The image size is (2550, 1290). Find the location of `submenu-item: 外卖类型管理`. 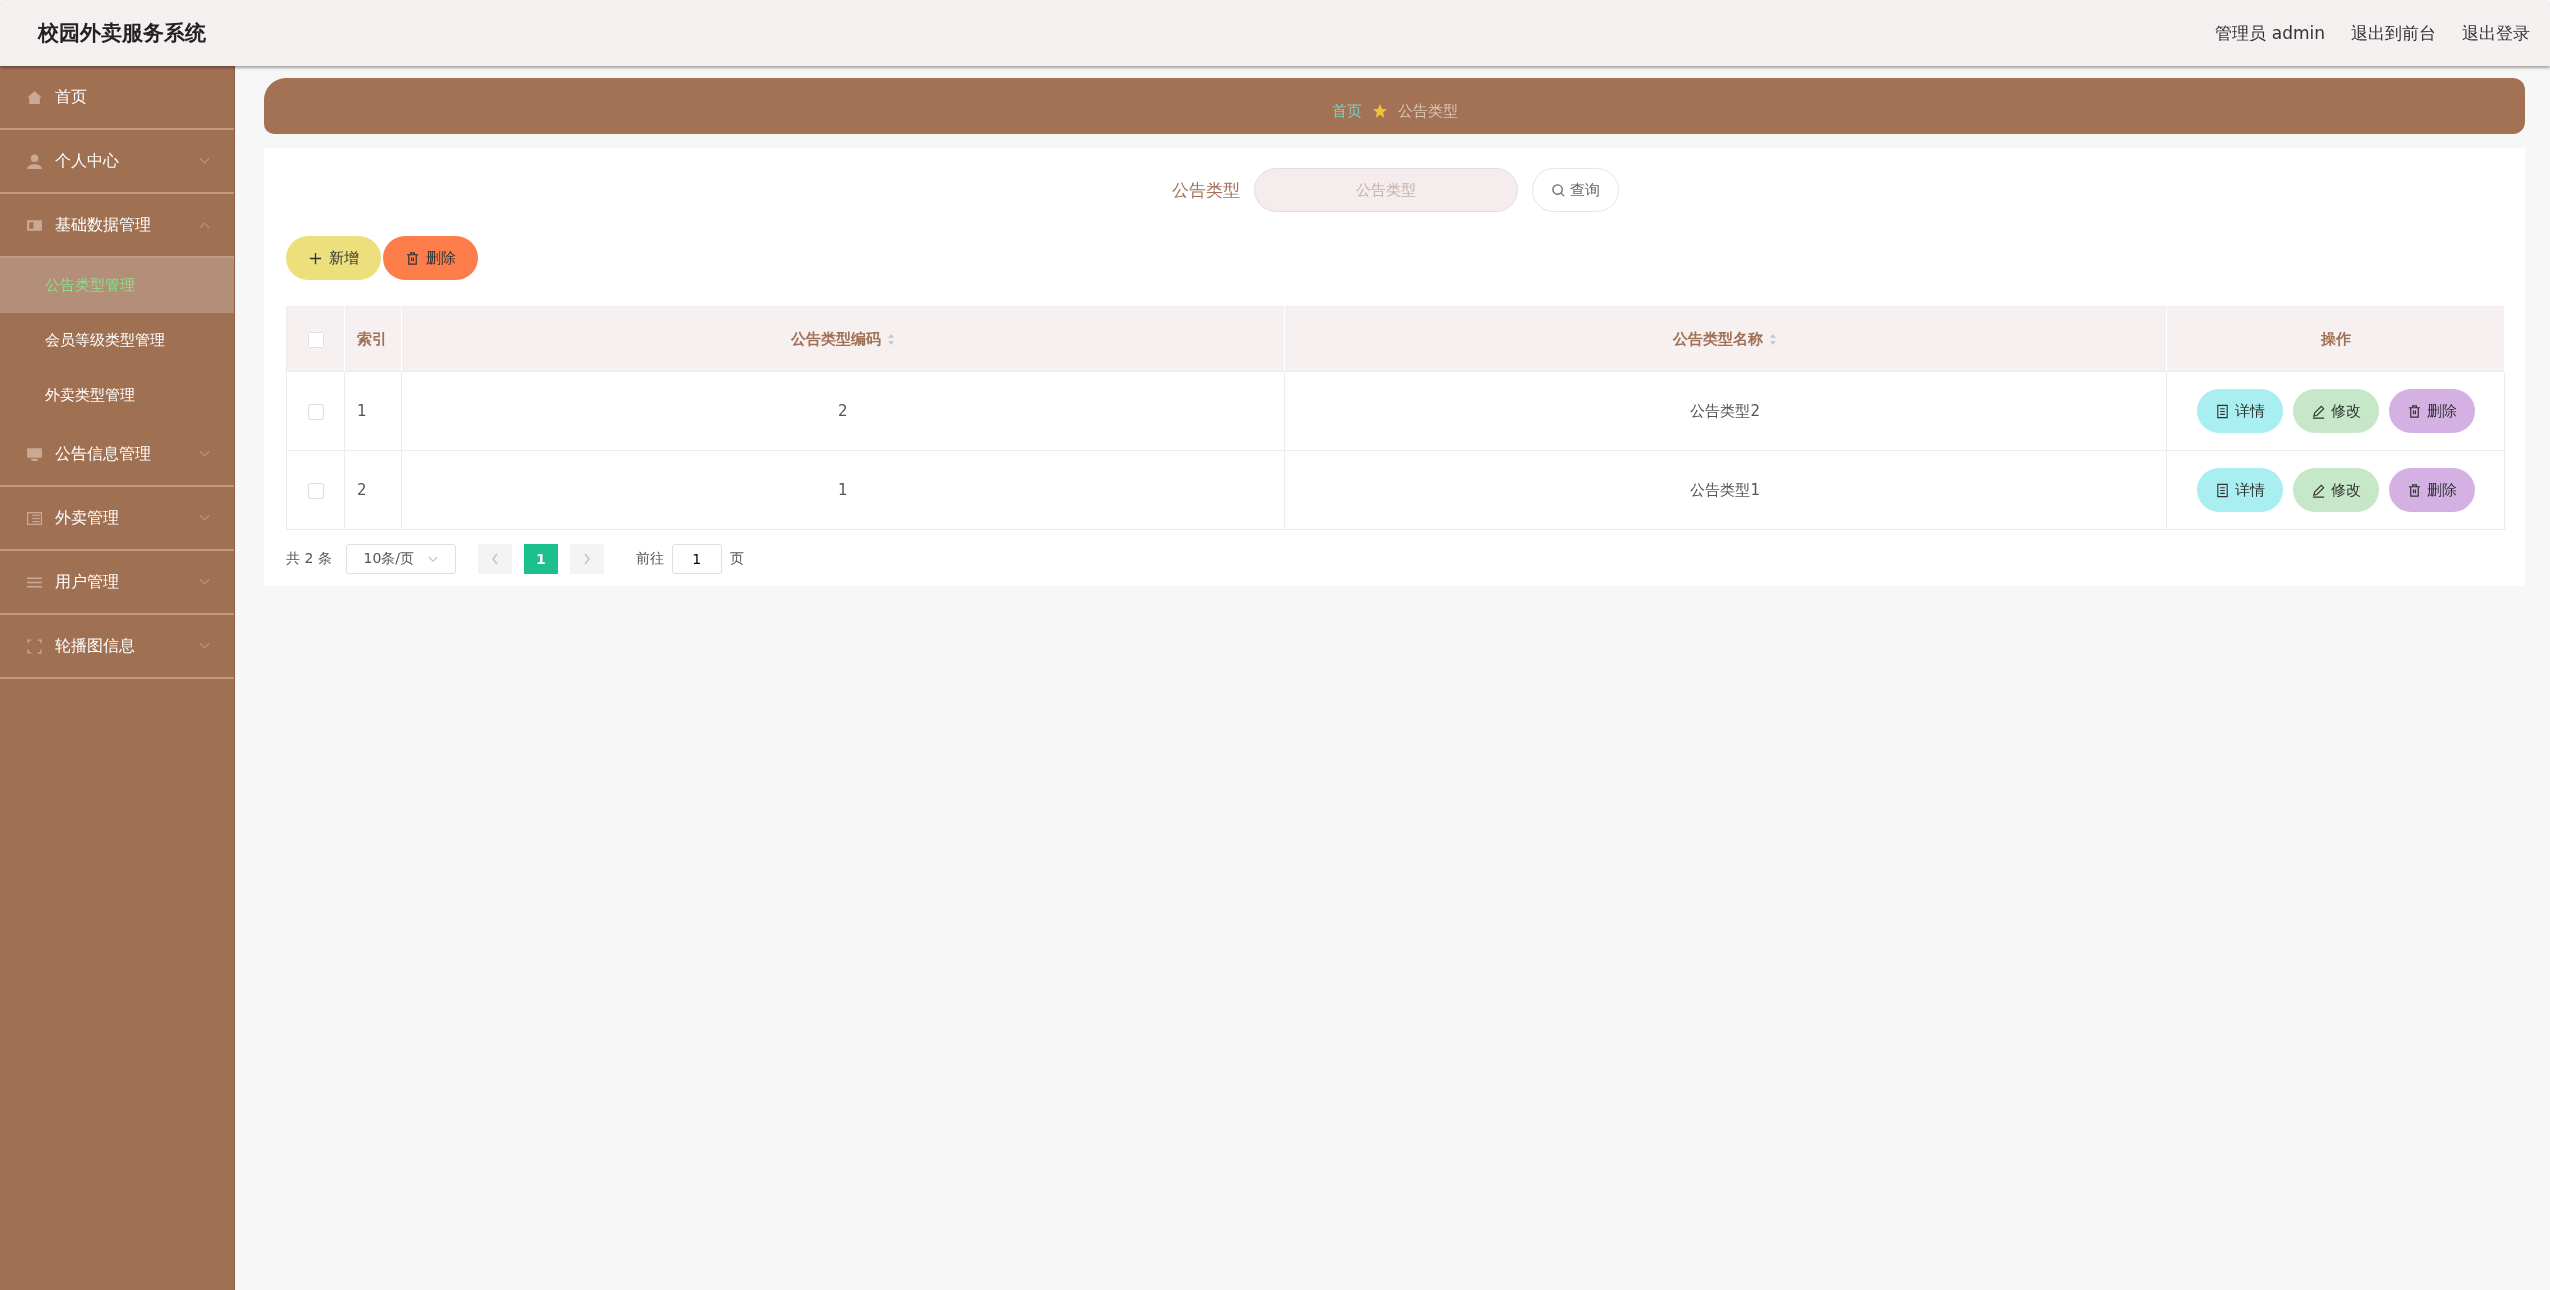

submenu-item: 外卖类型管理 is located at coordinates (117, 395).